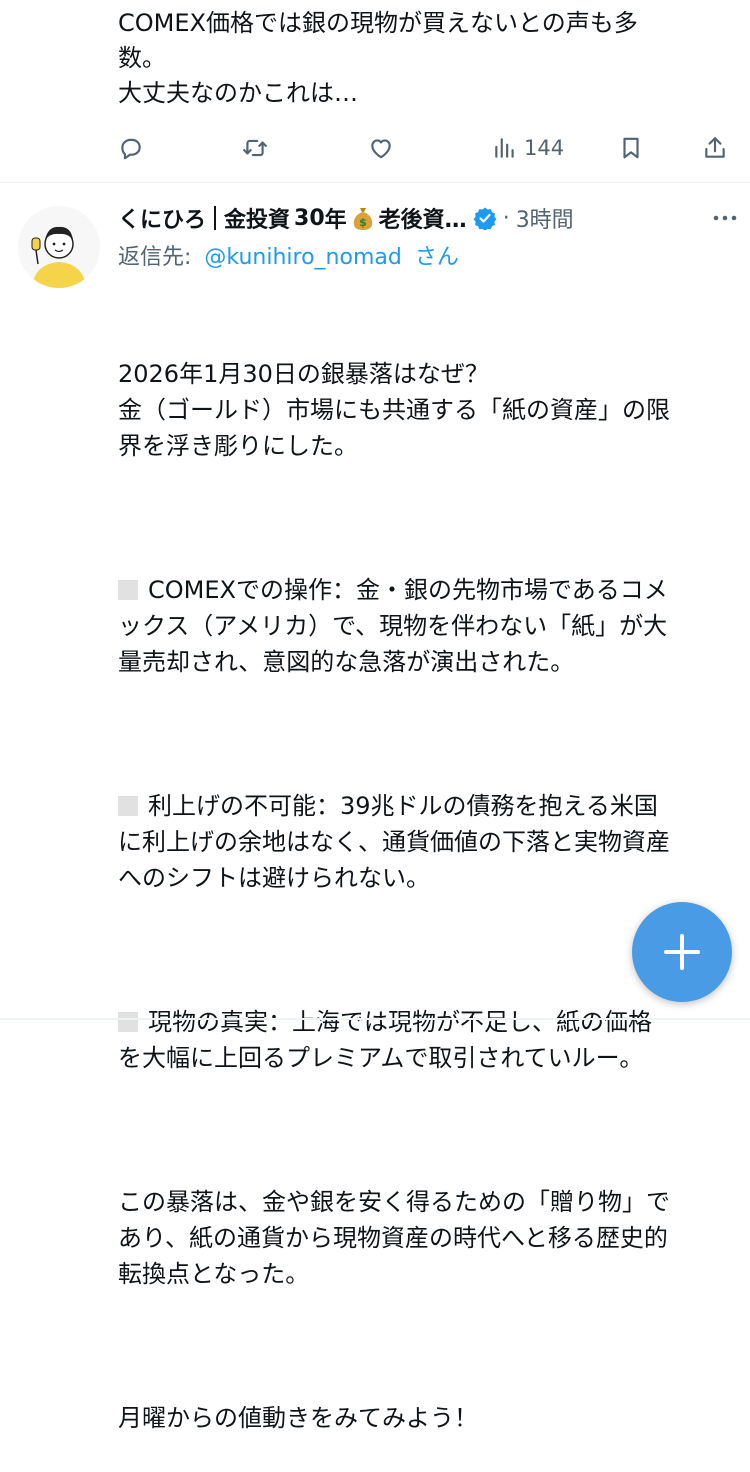  Describe the element at coordinates (725, 218) in the screenshot. I see `more-options-icon` at that location.